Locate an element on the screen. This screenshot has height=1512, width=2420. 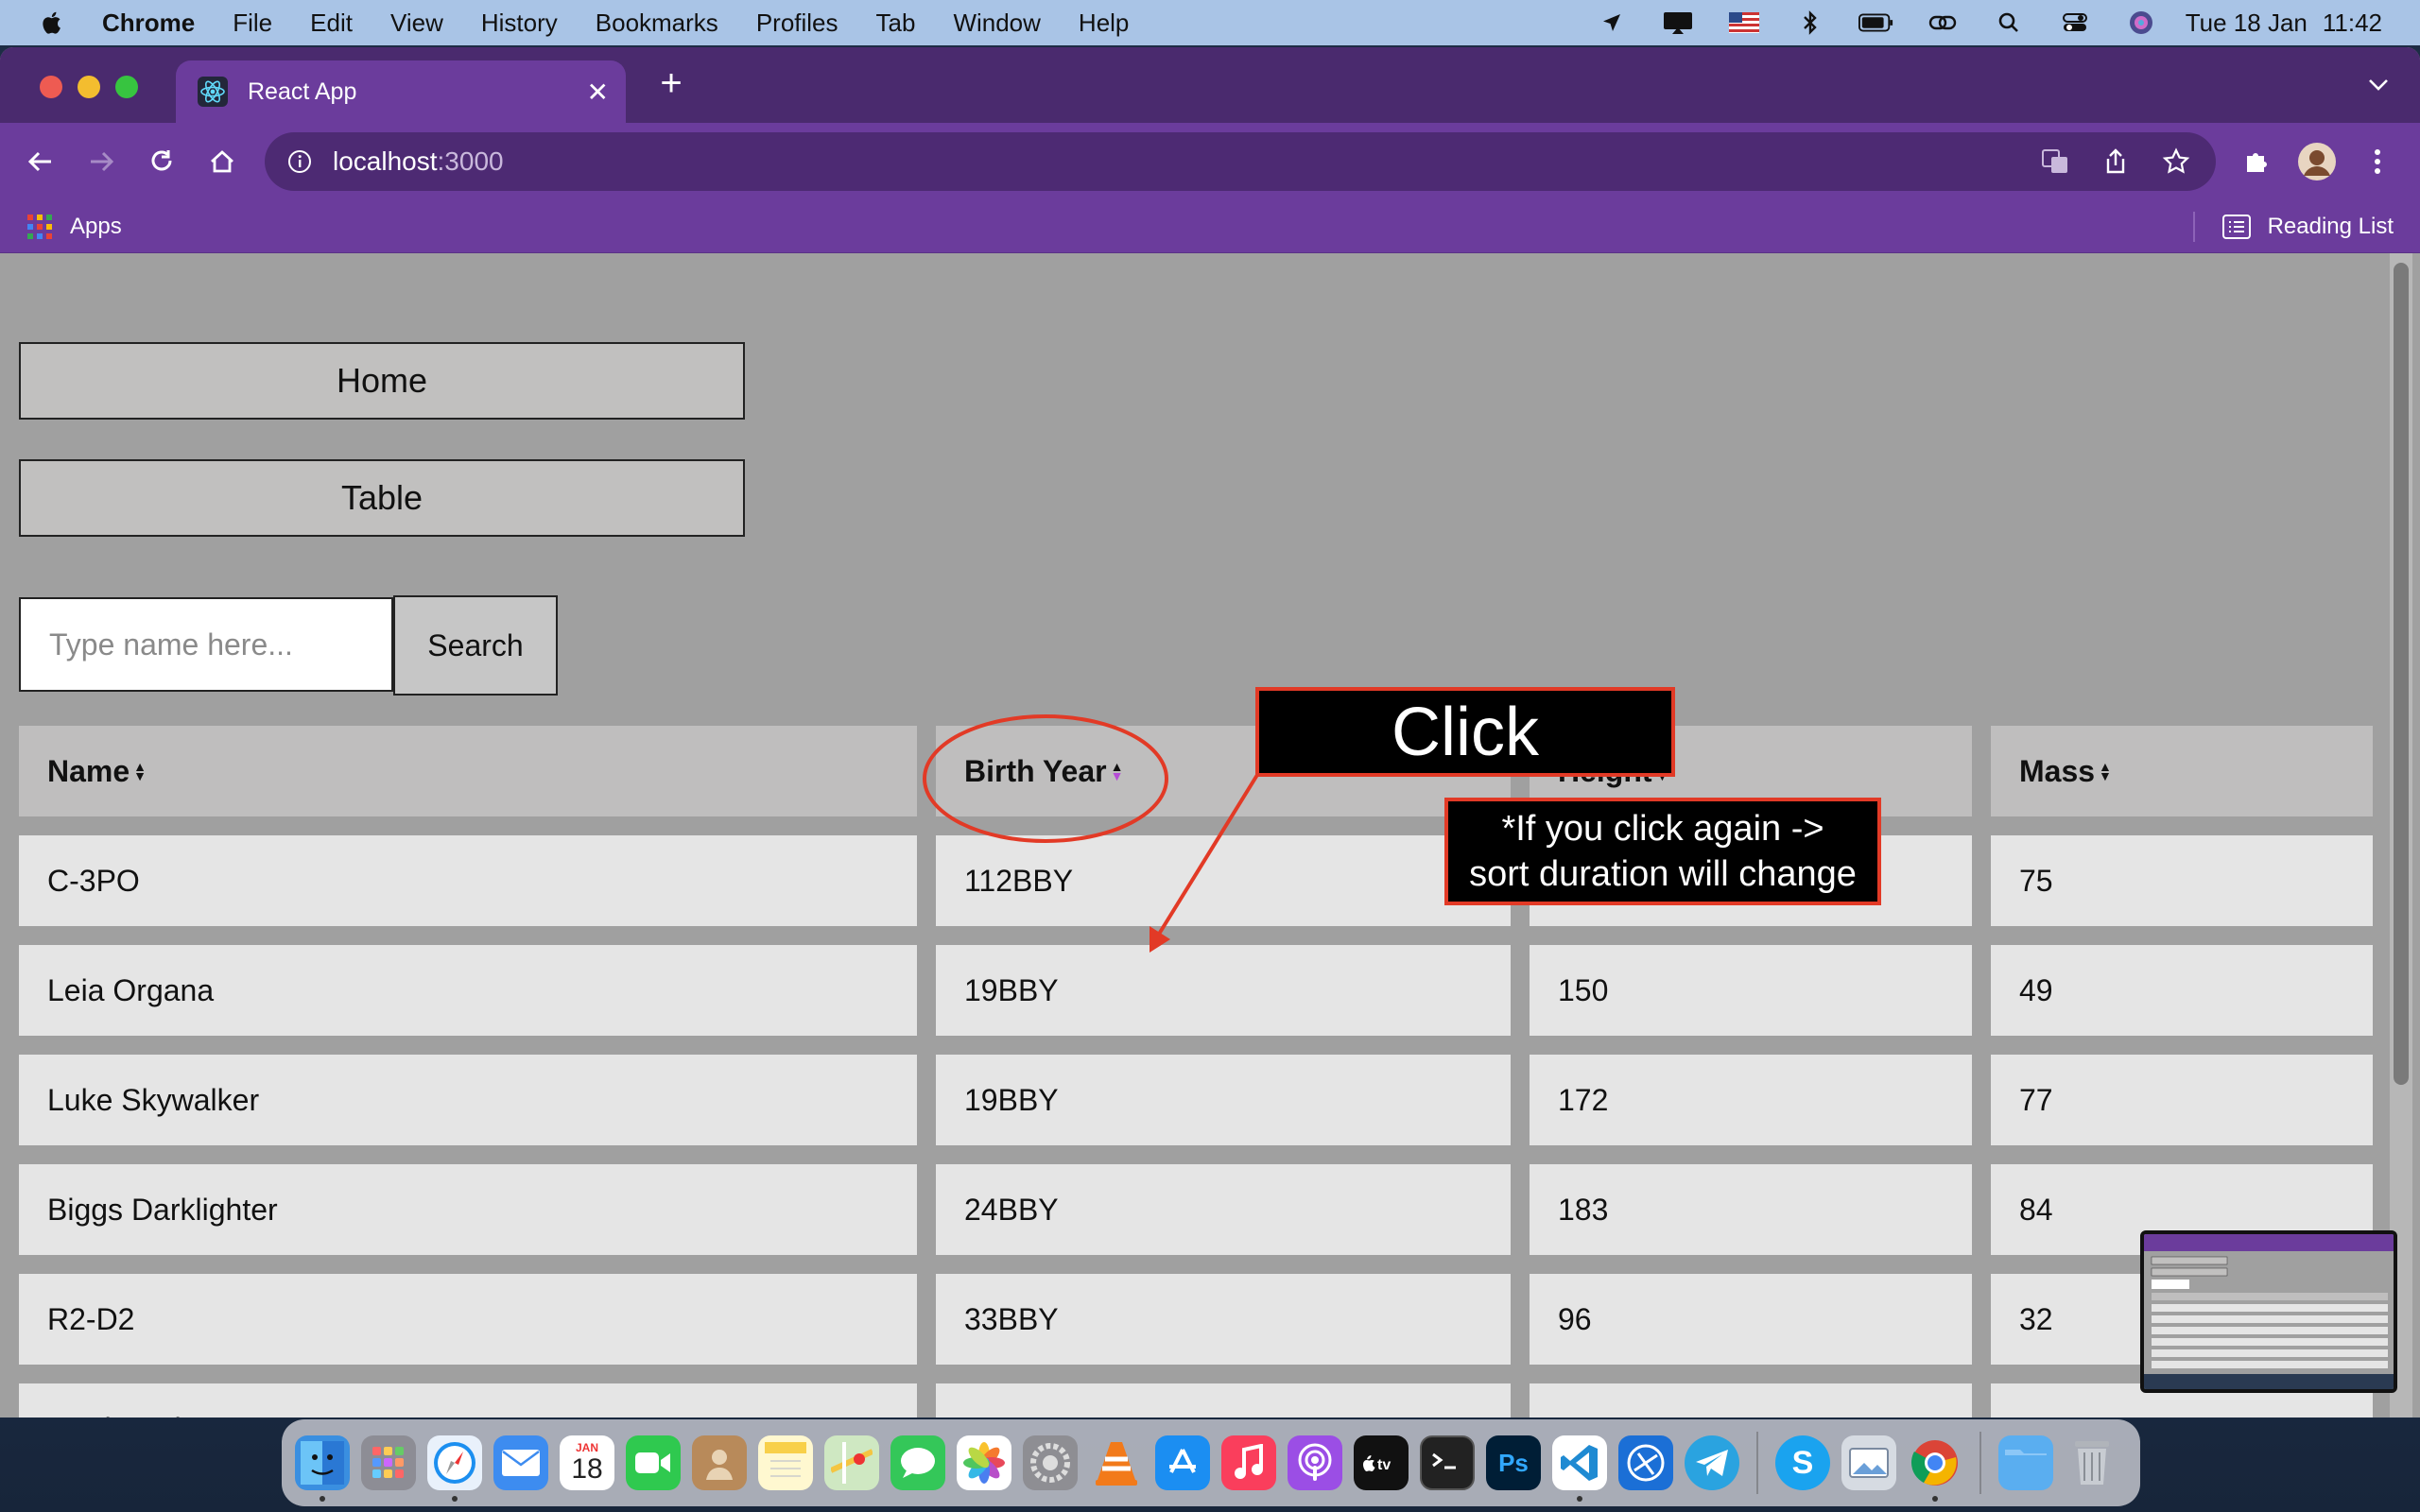
site-info-icon is located at coordinates (299, 161).